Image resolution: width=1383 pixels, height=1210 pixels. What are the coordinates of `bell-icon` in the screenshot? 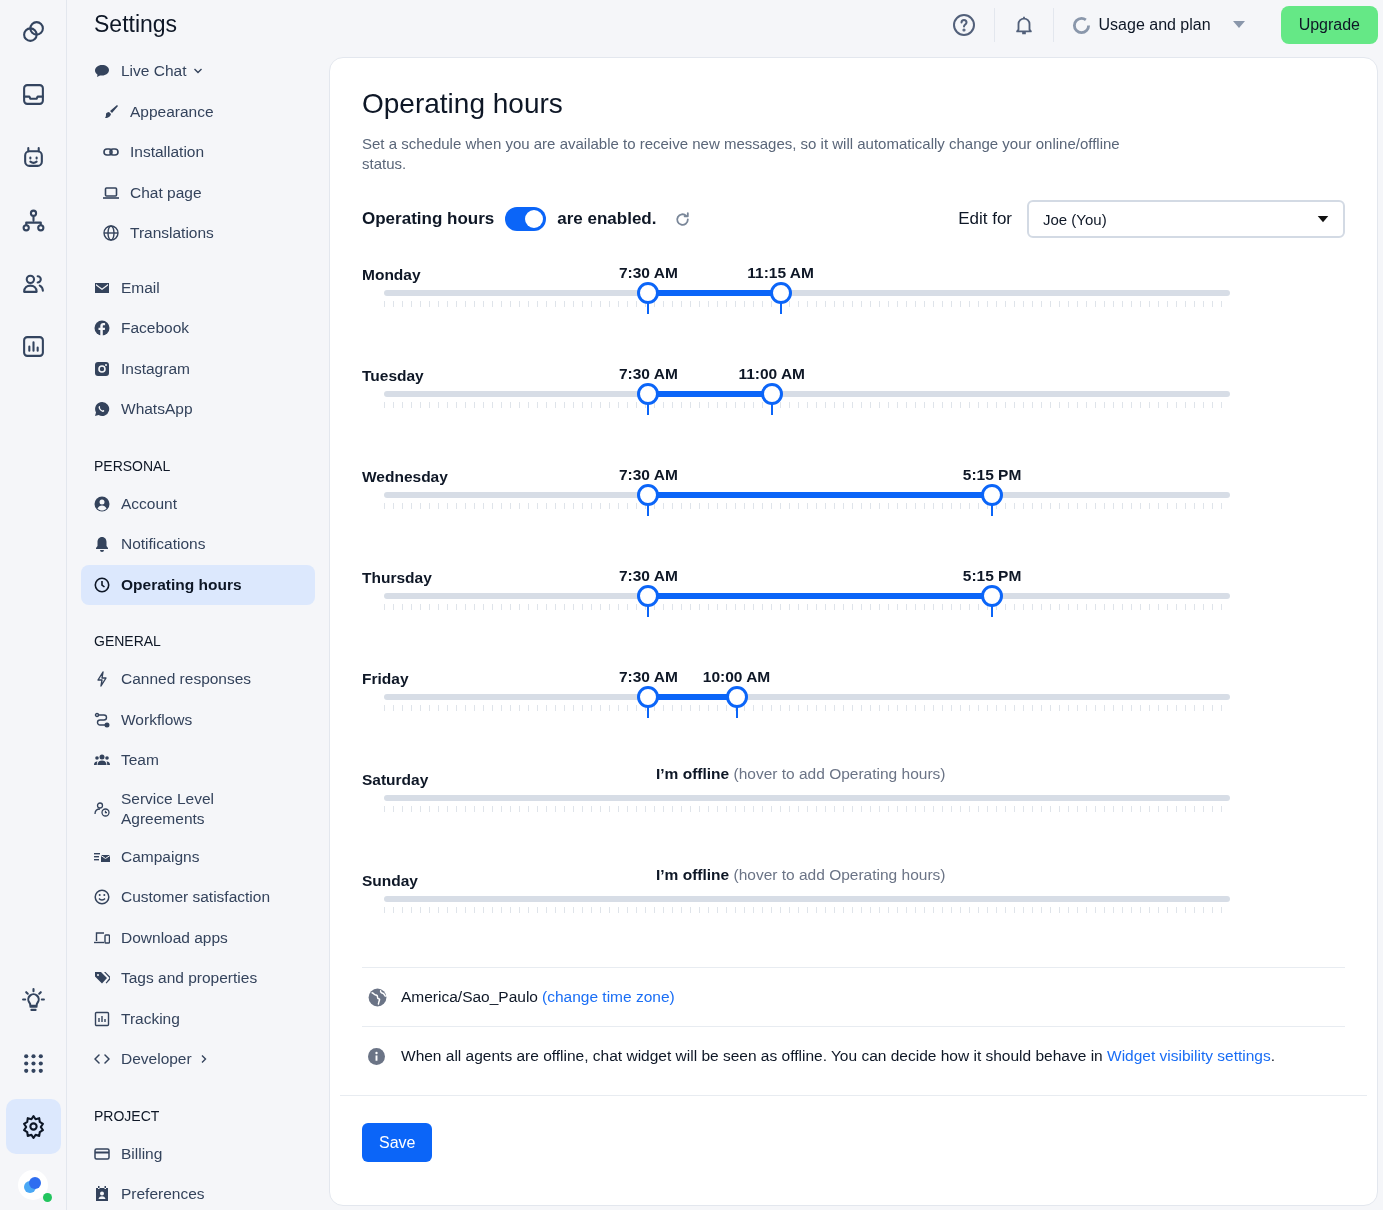 It's located at (102, 544).